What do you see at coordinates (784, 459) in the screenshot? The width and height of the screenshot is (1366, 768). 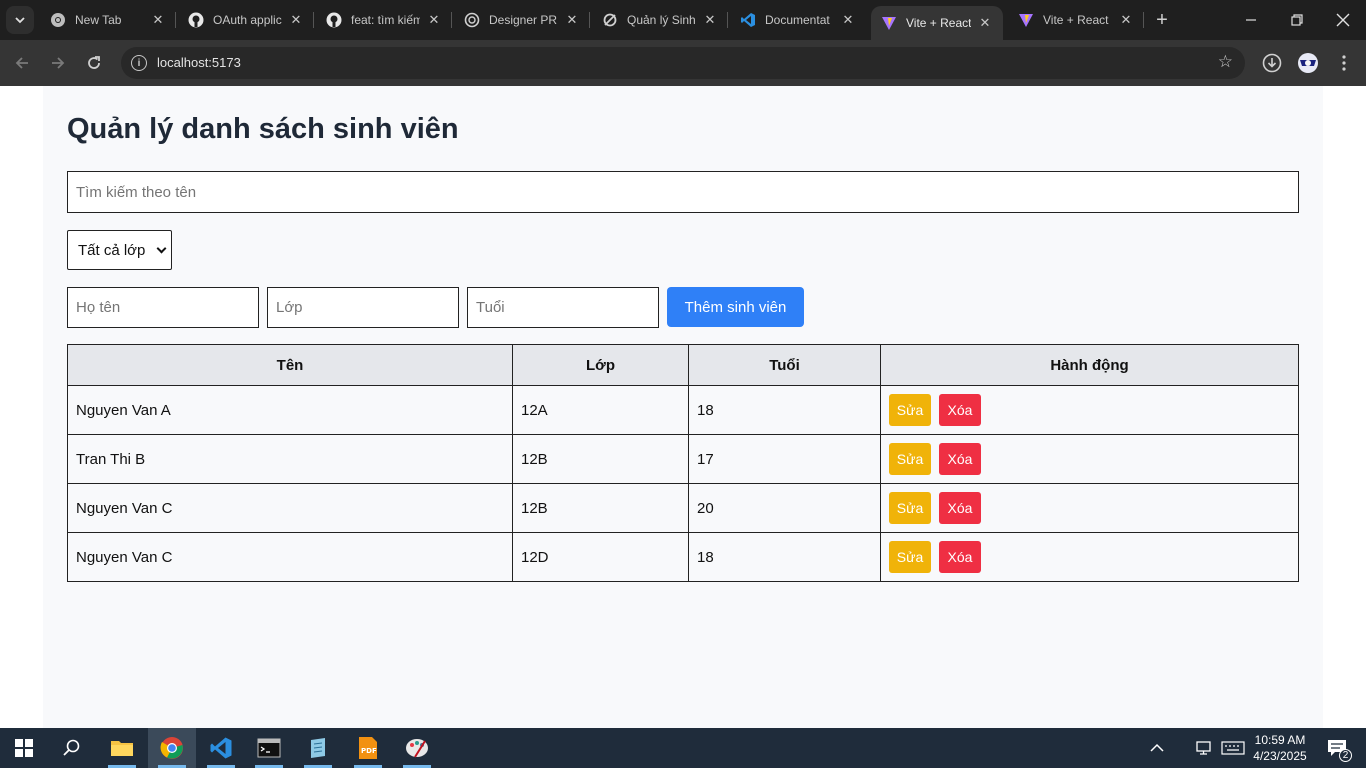 I see `cell-age: 17` at bounding box center [784, 459].